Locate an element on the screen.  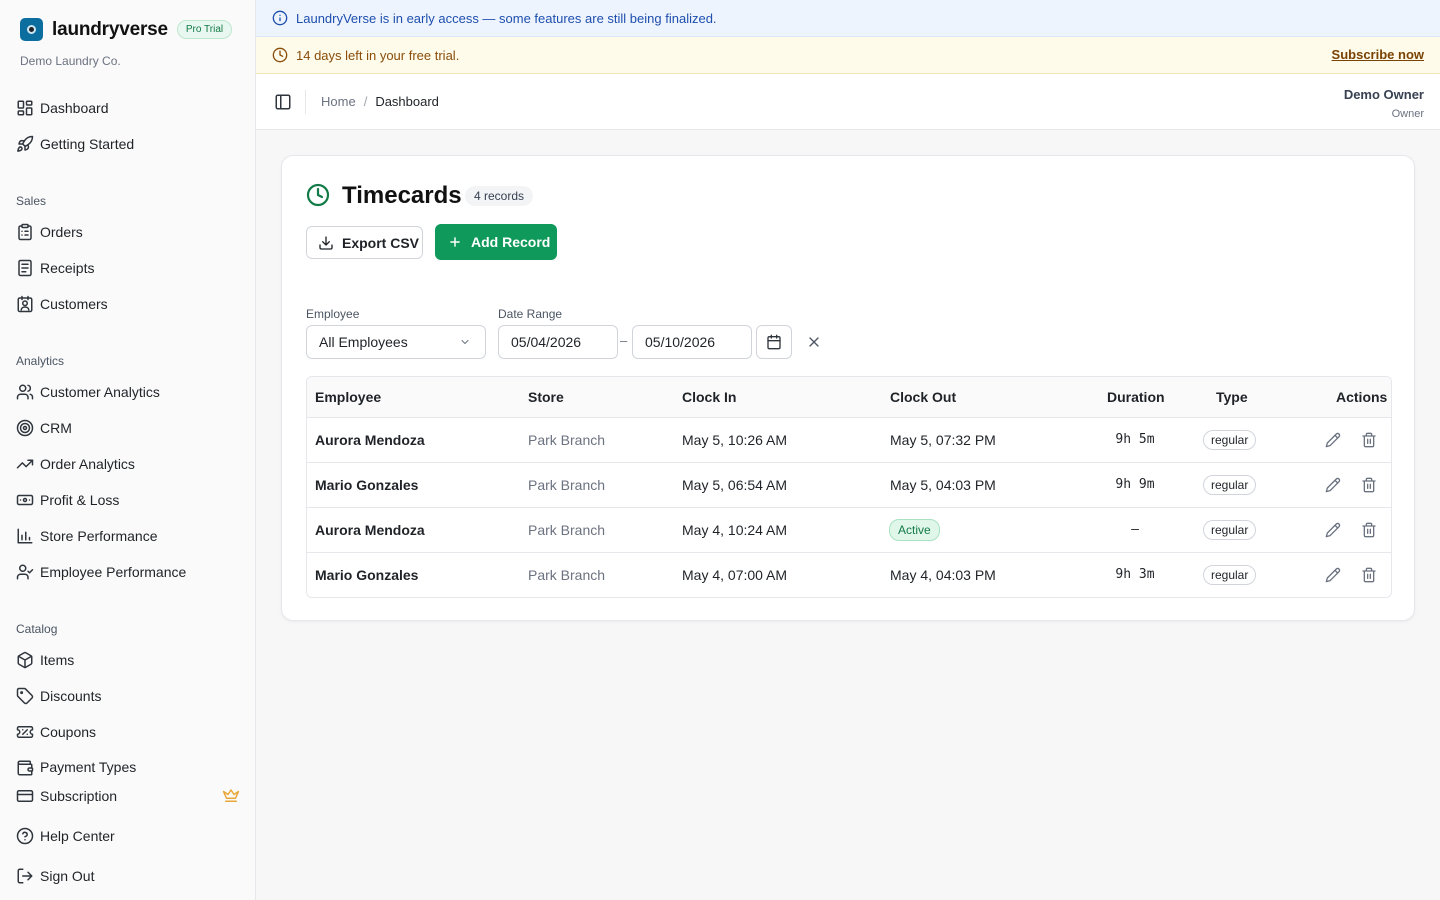
calendar-button is located at coordinates (774, 342).